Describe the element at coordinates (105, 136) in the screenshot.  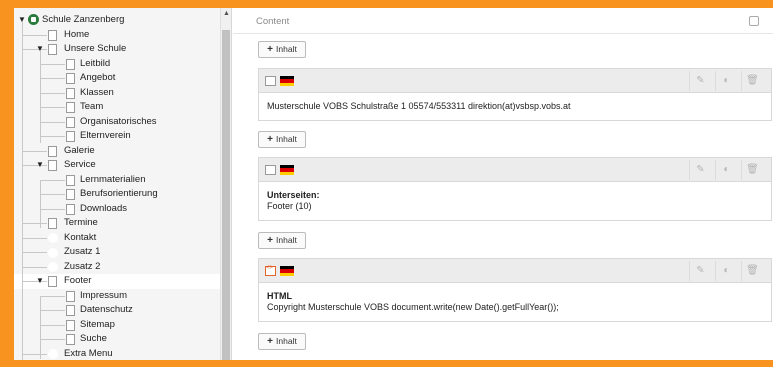
I see `tree-item-label: Elternverein` at that location.